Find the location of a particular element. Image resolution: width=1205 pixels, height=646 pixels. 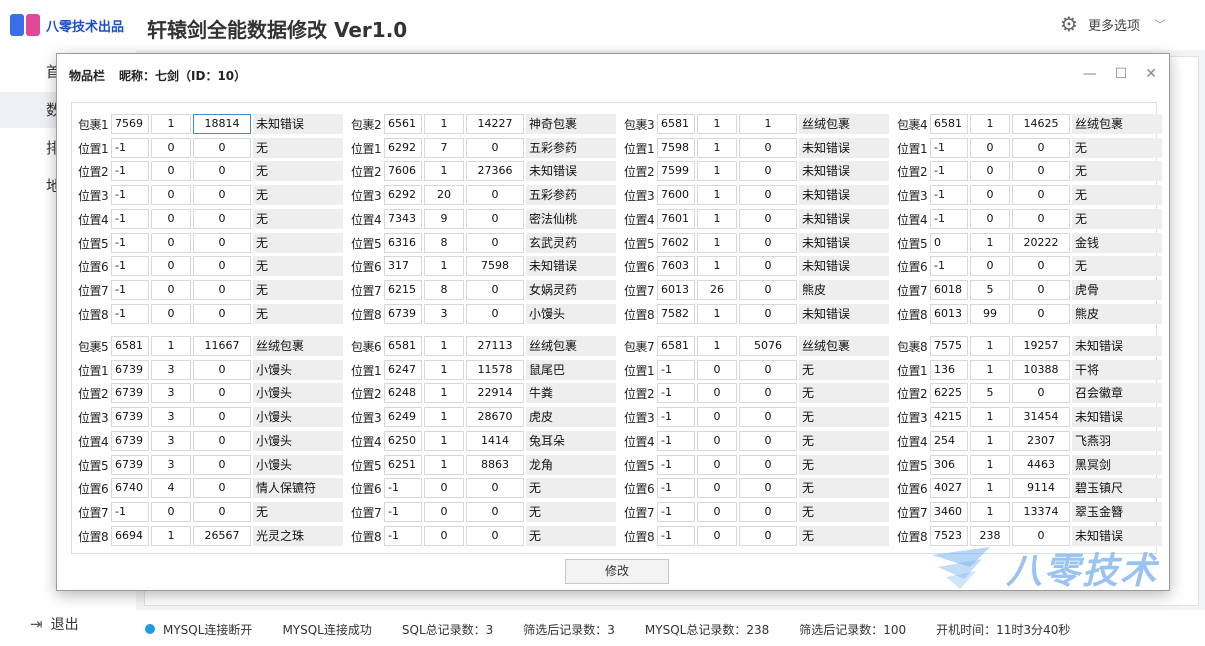

quantity-field: 99 is located at coordinates (990, 314).